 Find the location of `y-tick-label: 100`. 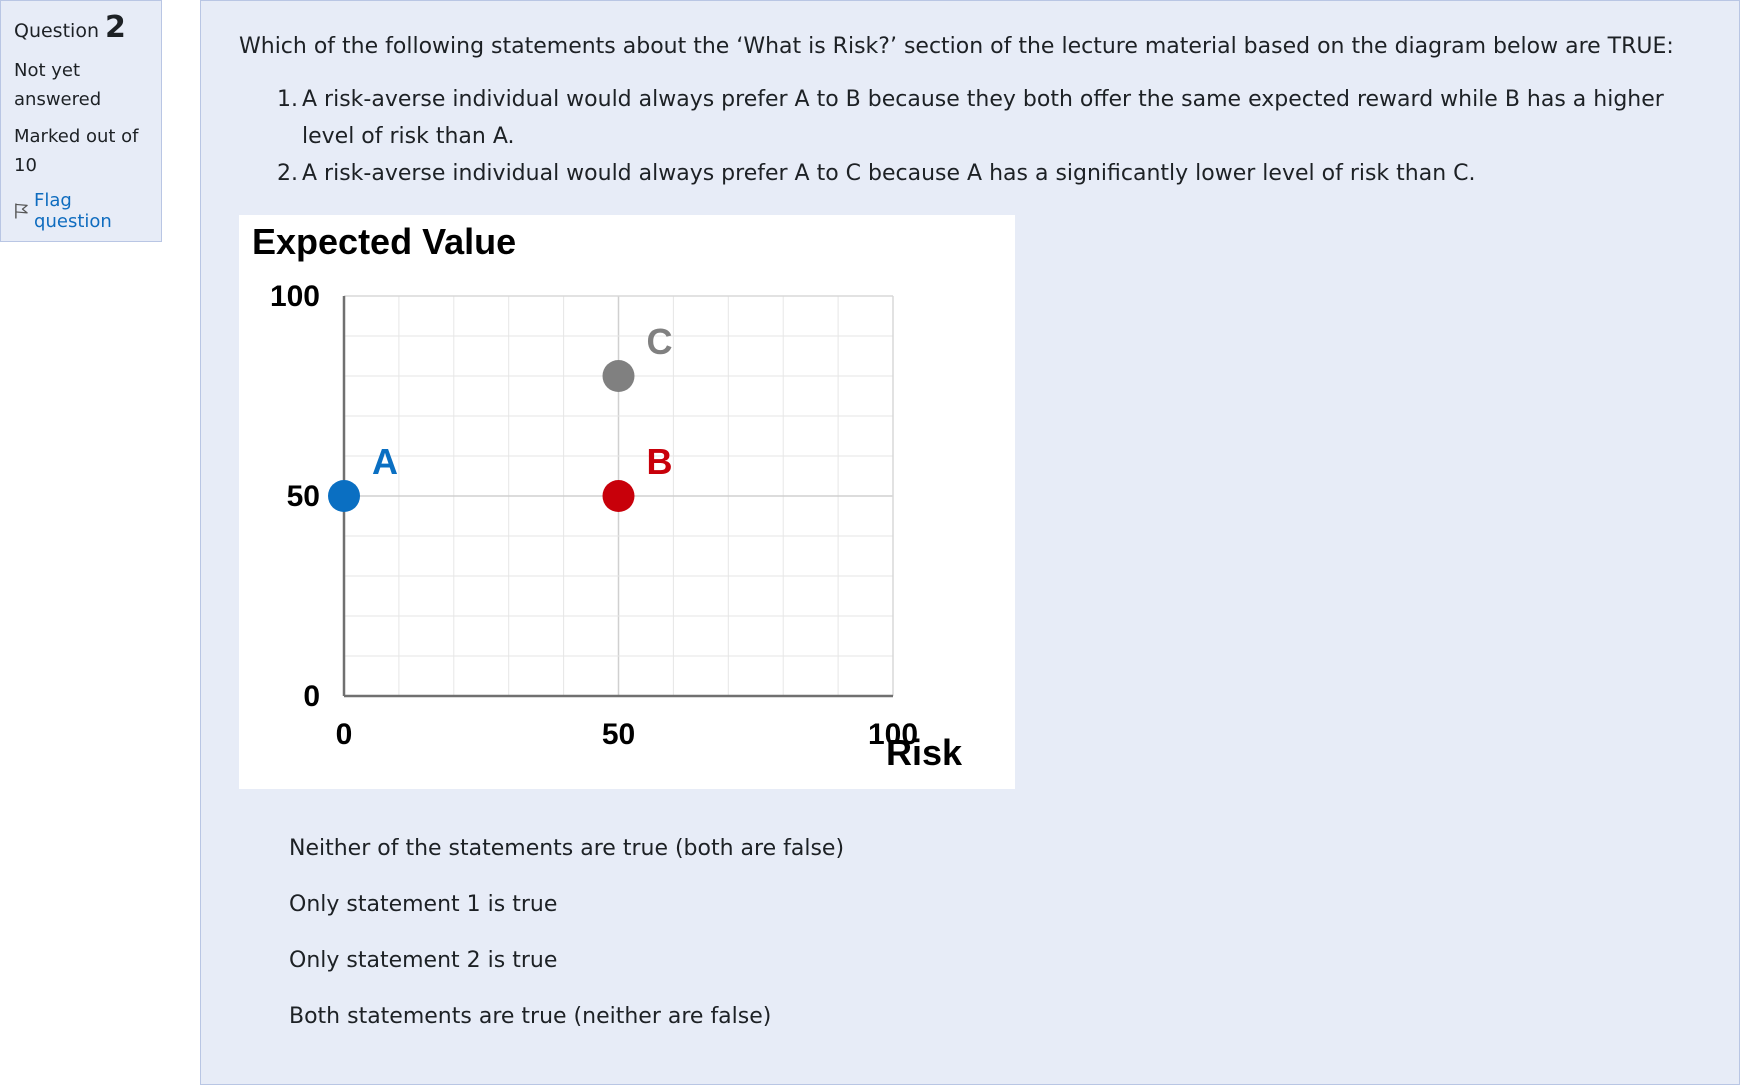

y-tick-label: 100 is located at coordinates (295, 296).